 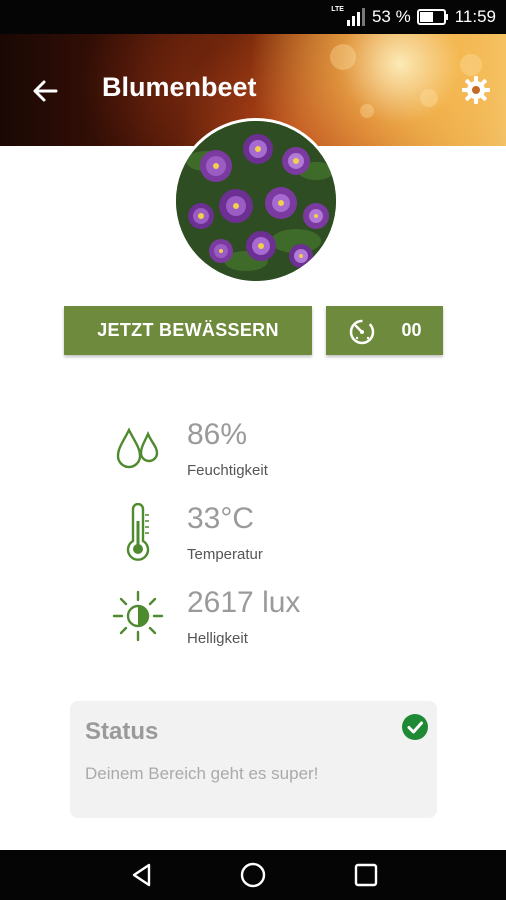 I want to click on settings-button, so click(x=476, y=90).